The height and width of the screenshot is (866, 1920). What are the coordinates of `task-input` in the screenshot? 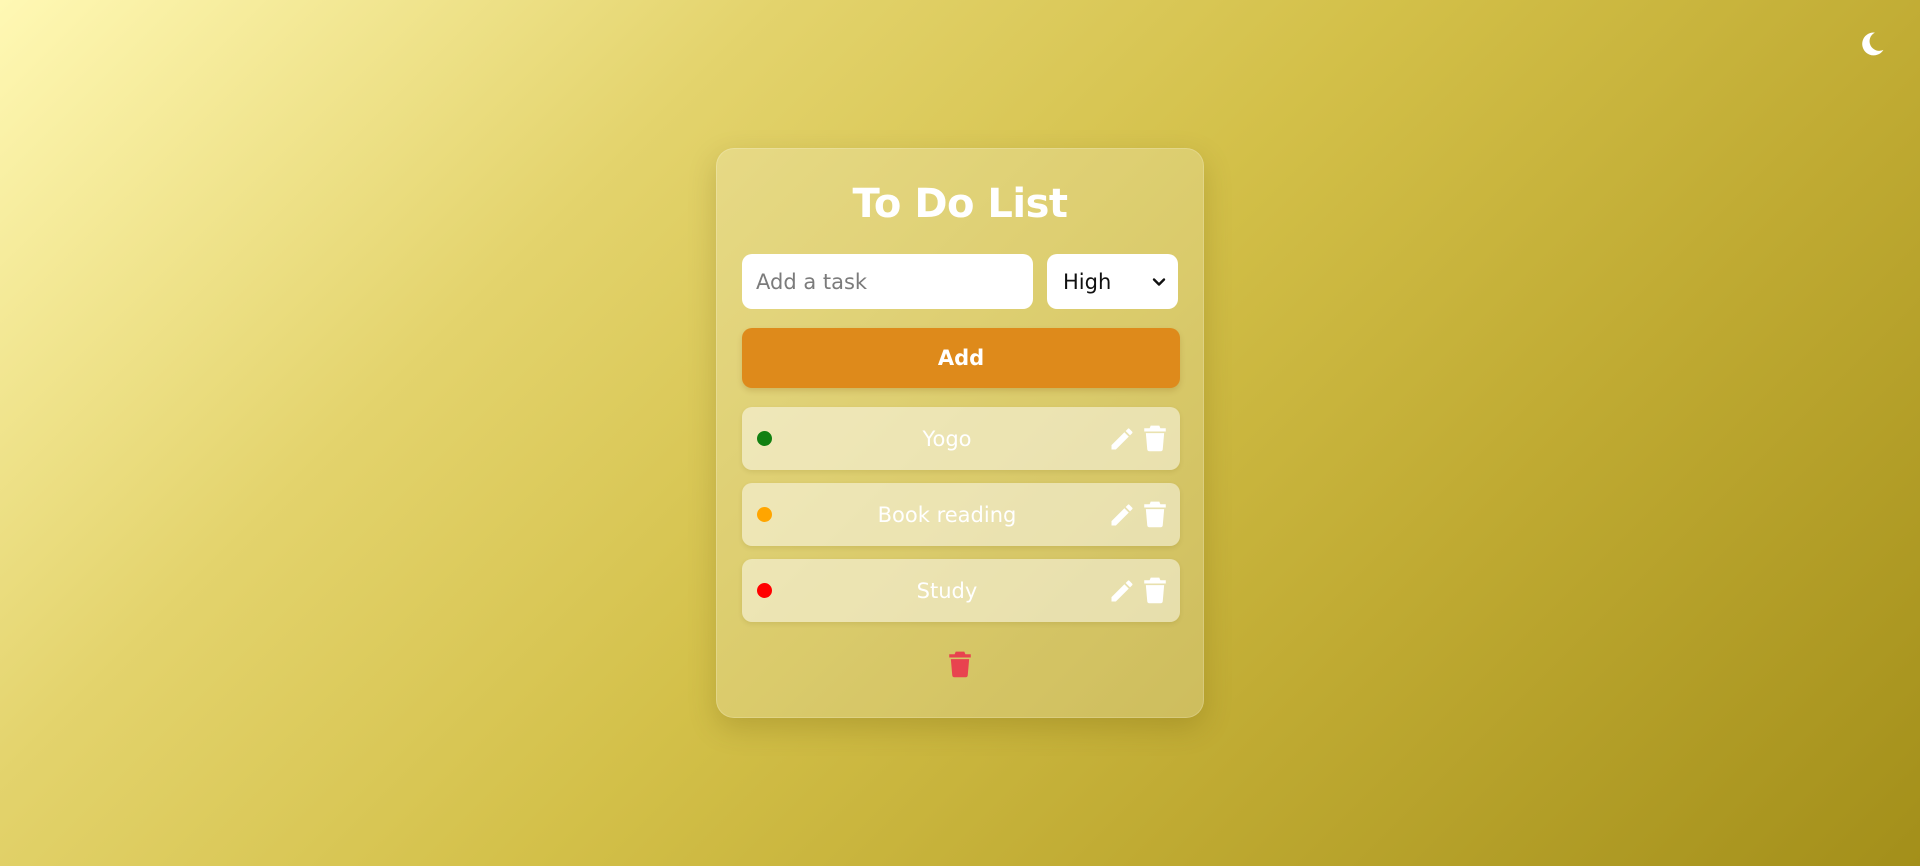 It's located at (887, 281).